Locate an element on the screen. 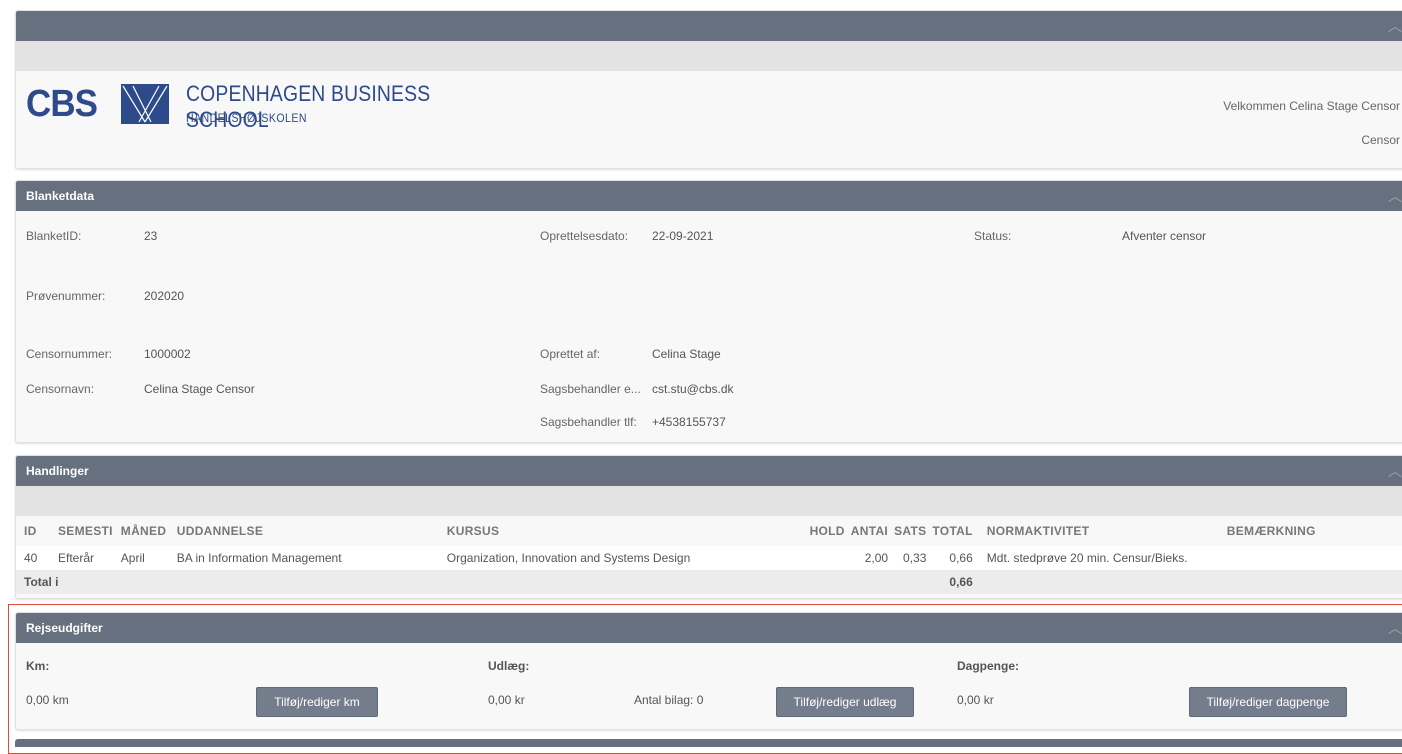 This screenshot has height=754, width=1402. censor-name-value: Celina Stage Censor is located at coordinates (199, 389).